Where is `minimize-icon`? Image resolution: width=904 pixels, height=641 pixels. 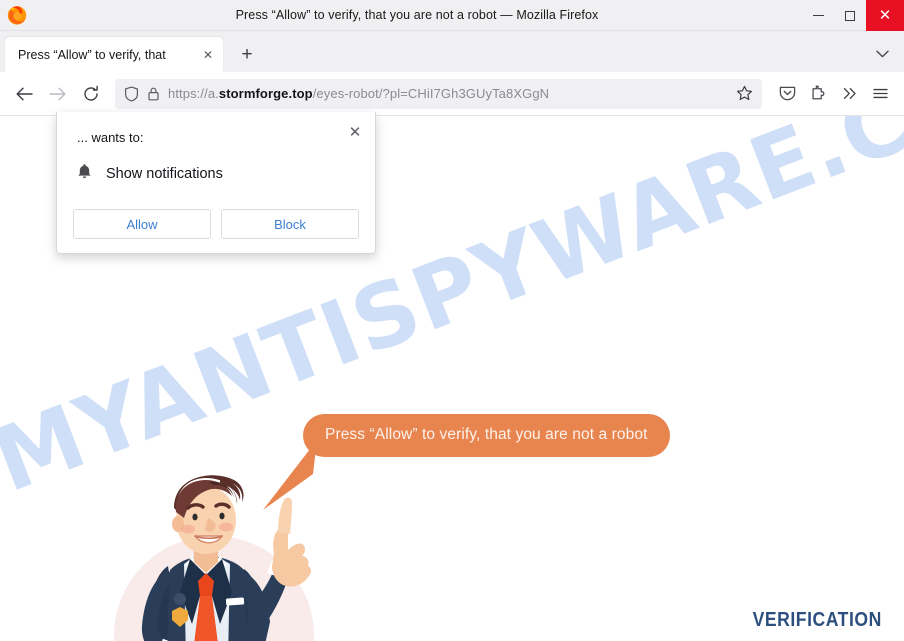 minimize-icon is located at coordinates (818, 15).